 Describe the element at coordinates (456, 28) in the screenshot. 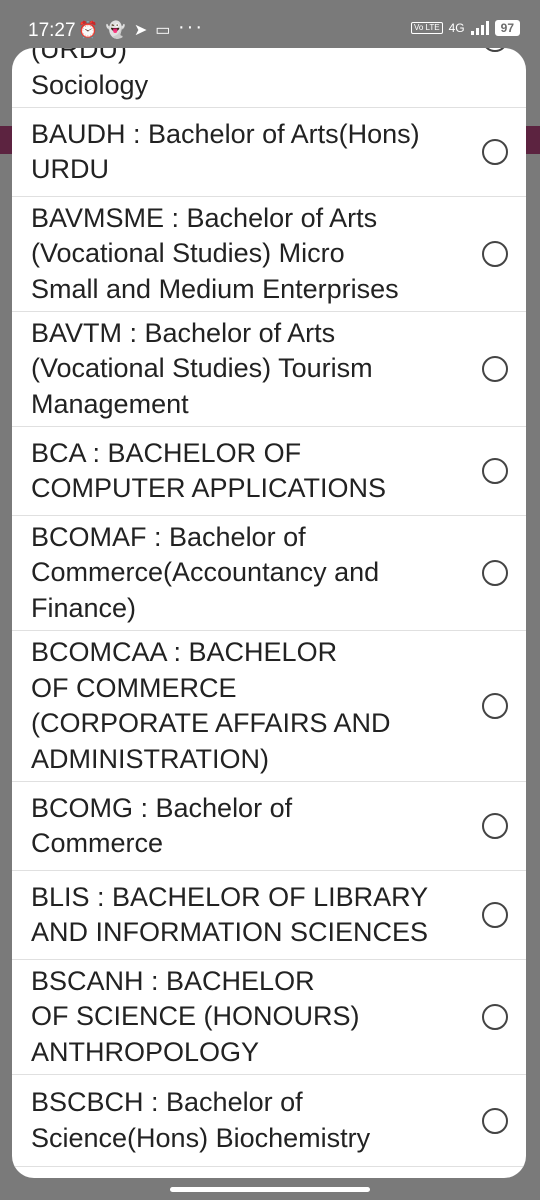

I see `network-type: 4G` at that location.